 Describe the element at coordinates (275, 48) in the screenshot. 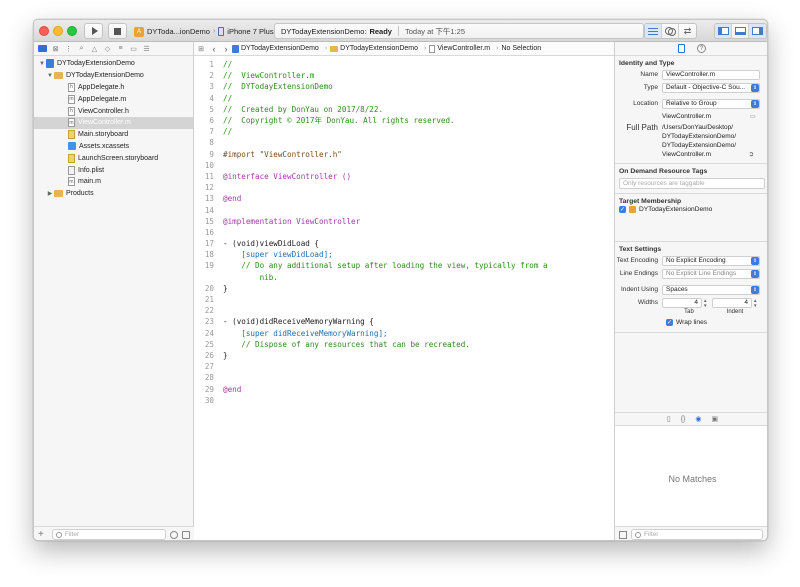

I see `breadcrumb-project: DYTodayExtensionDemo` at that location.